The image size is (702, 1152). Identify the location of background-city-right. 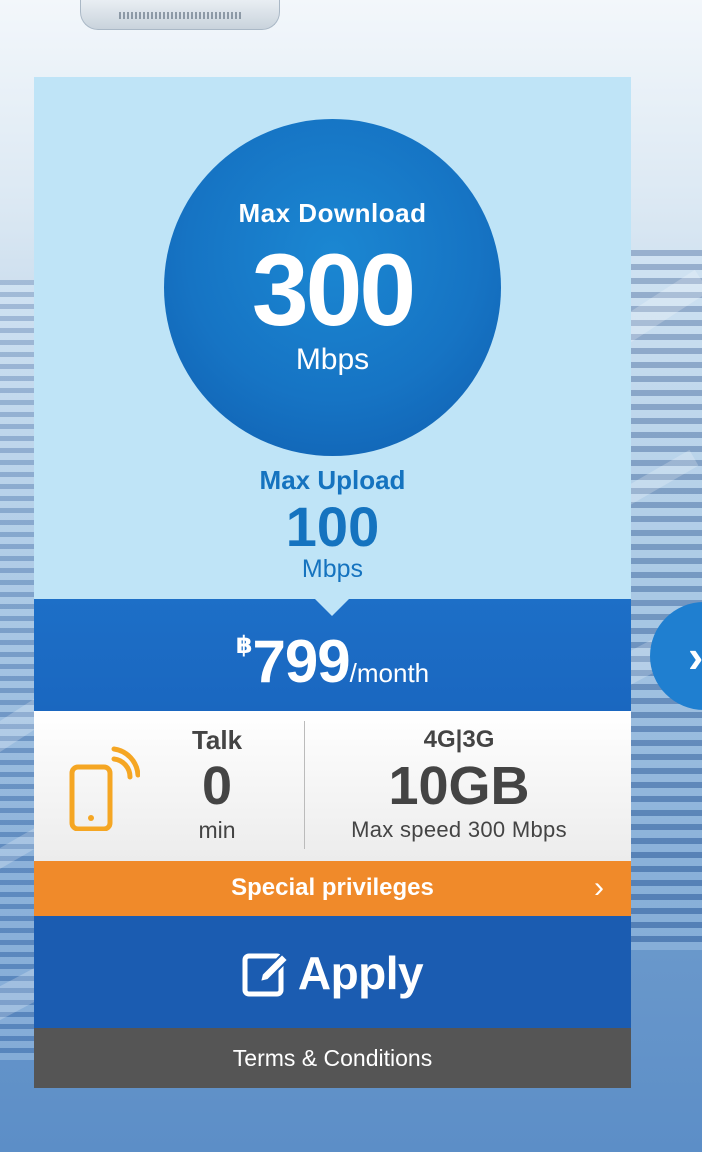
(662, 600).